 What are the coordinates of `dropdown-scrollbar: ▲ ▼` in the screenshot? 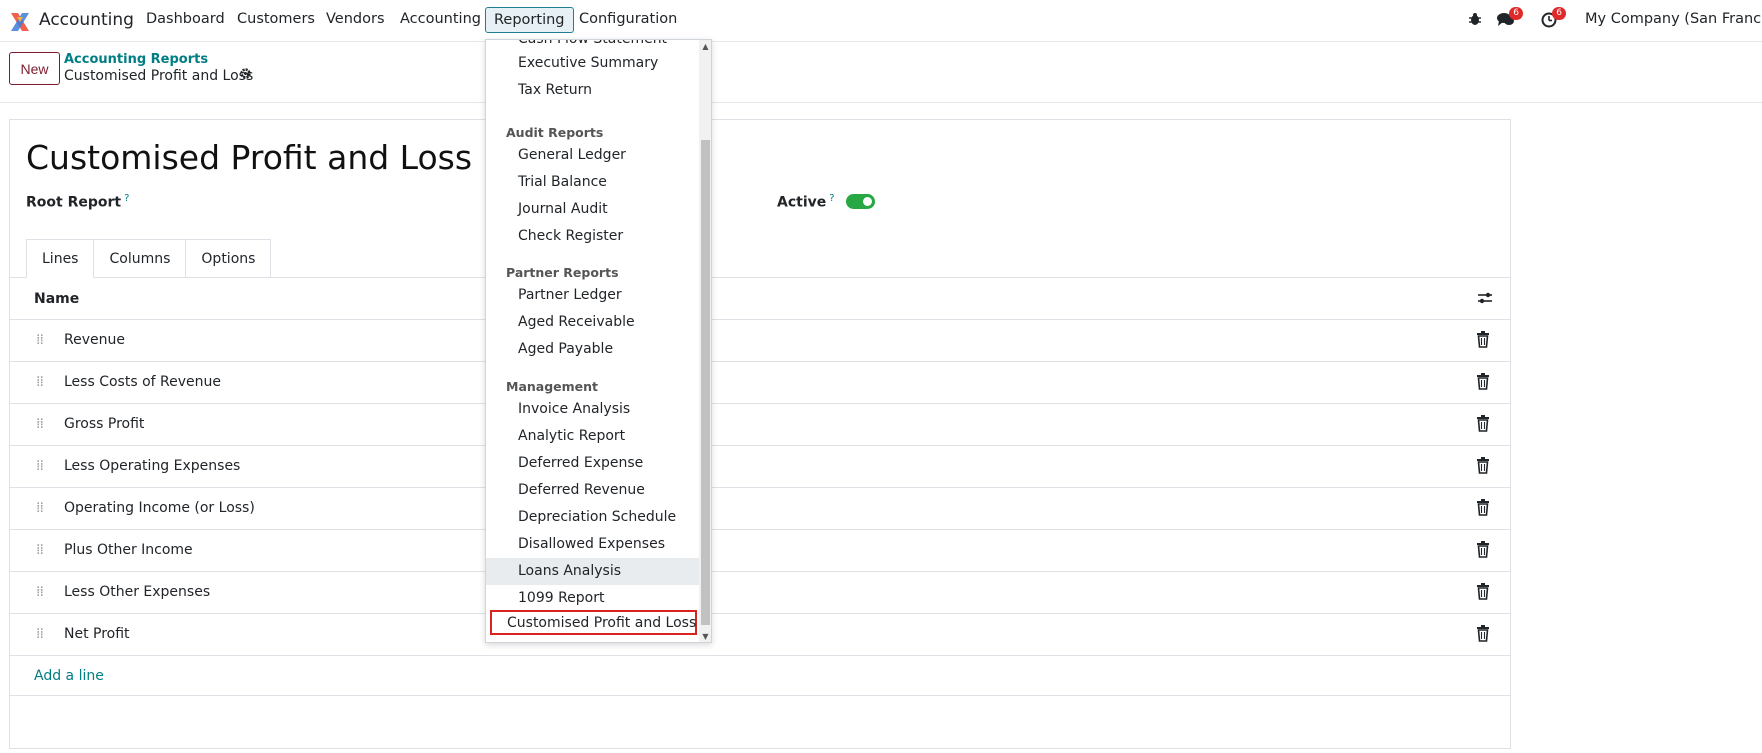 It's located at (705, 341).